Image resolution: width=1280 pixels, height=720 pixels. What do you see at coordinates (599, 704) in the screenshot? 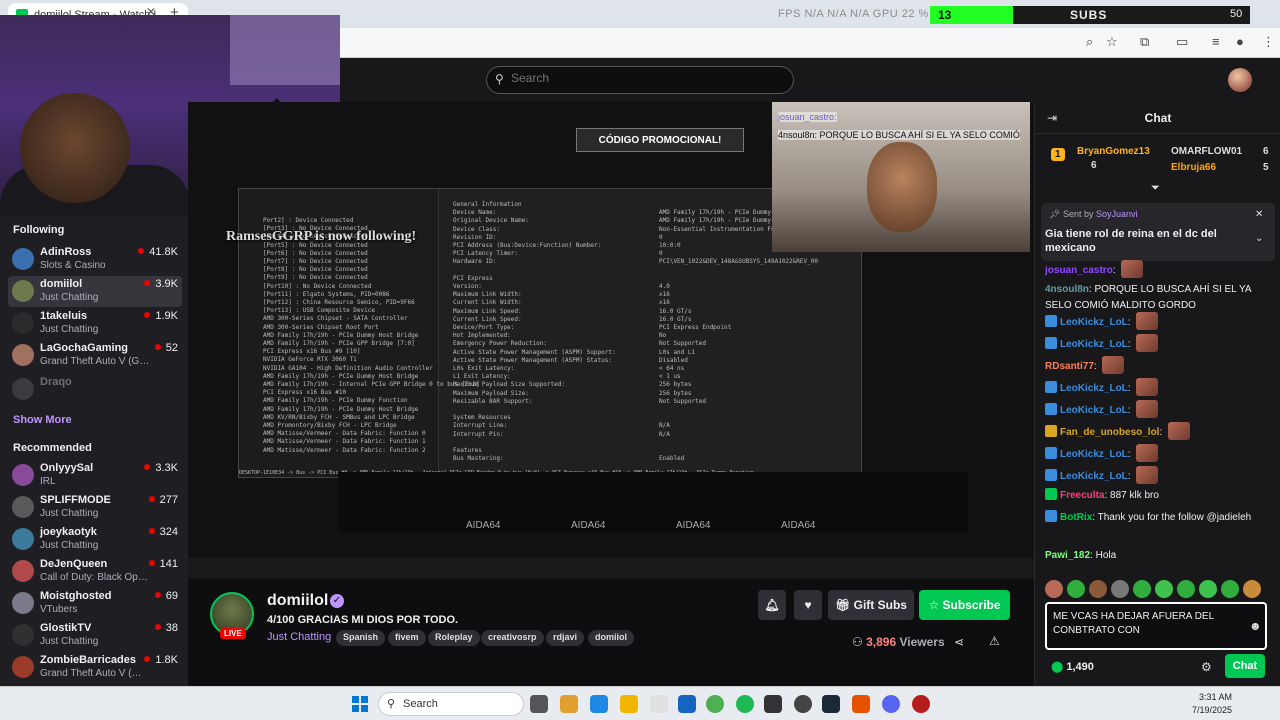
I see `edge-icon` at bounding box center [599, 704].